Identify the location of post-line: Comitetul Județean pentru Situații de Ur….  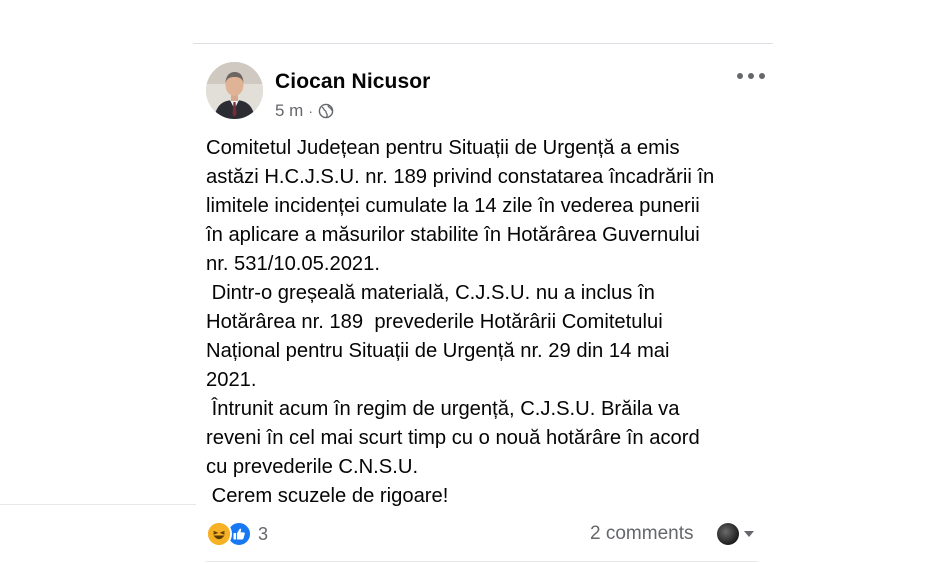
(443, 148).